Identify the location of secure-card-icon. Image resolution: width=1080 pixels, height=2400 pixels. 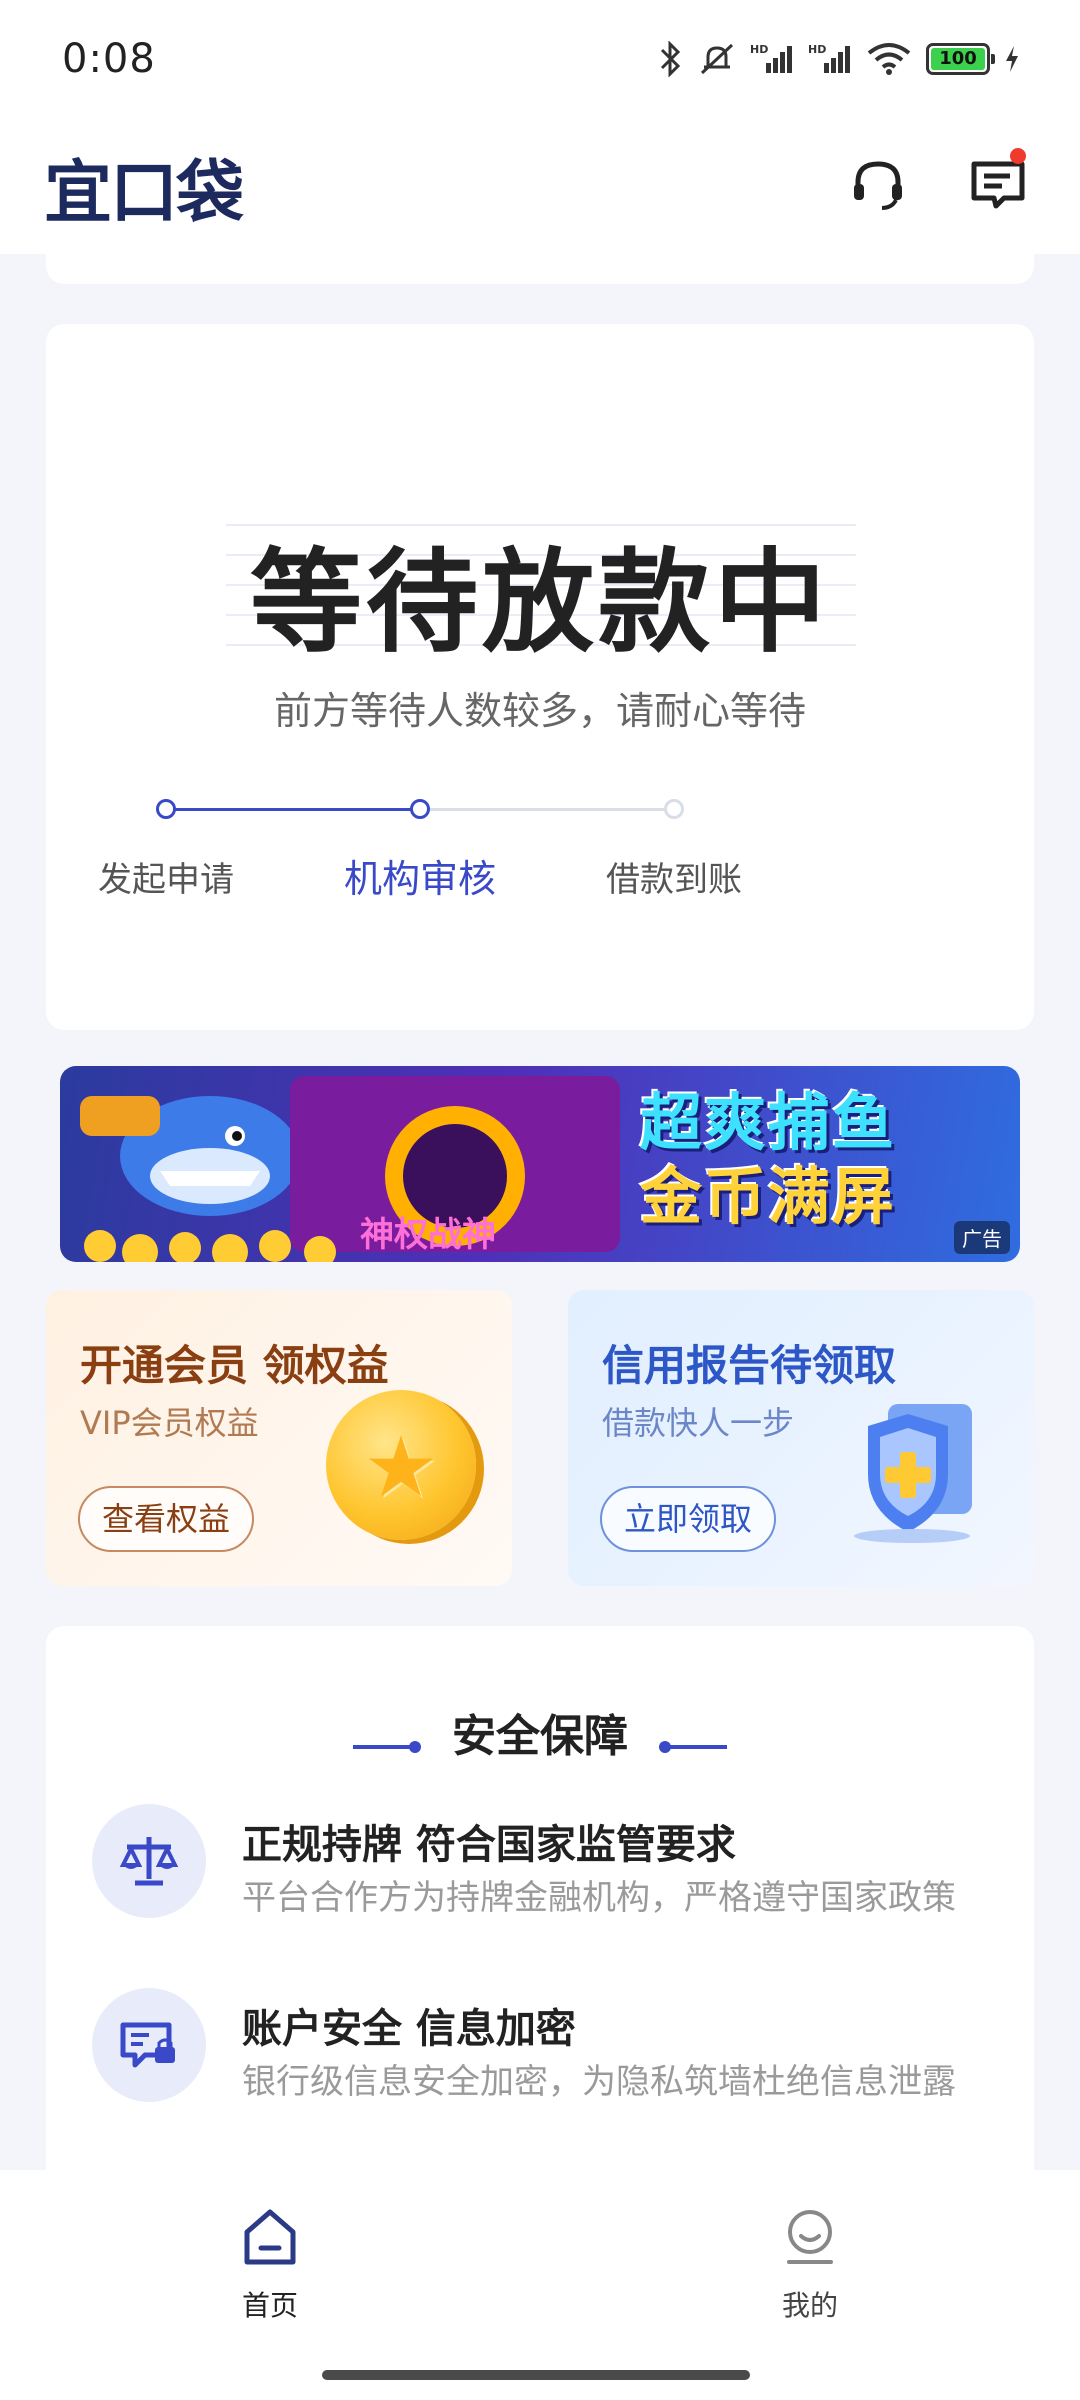
(149, 2045).